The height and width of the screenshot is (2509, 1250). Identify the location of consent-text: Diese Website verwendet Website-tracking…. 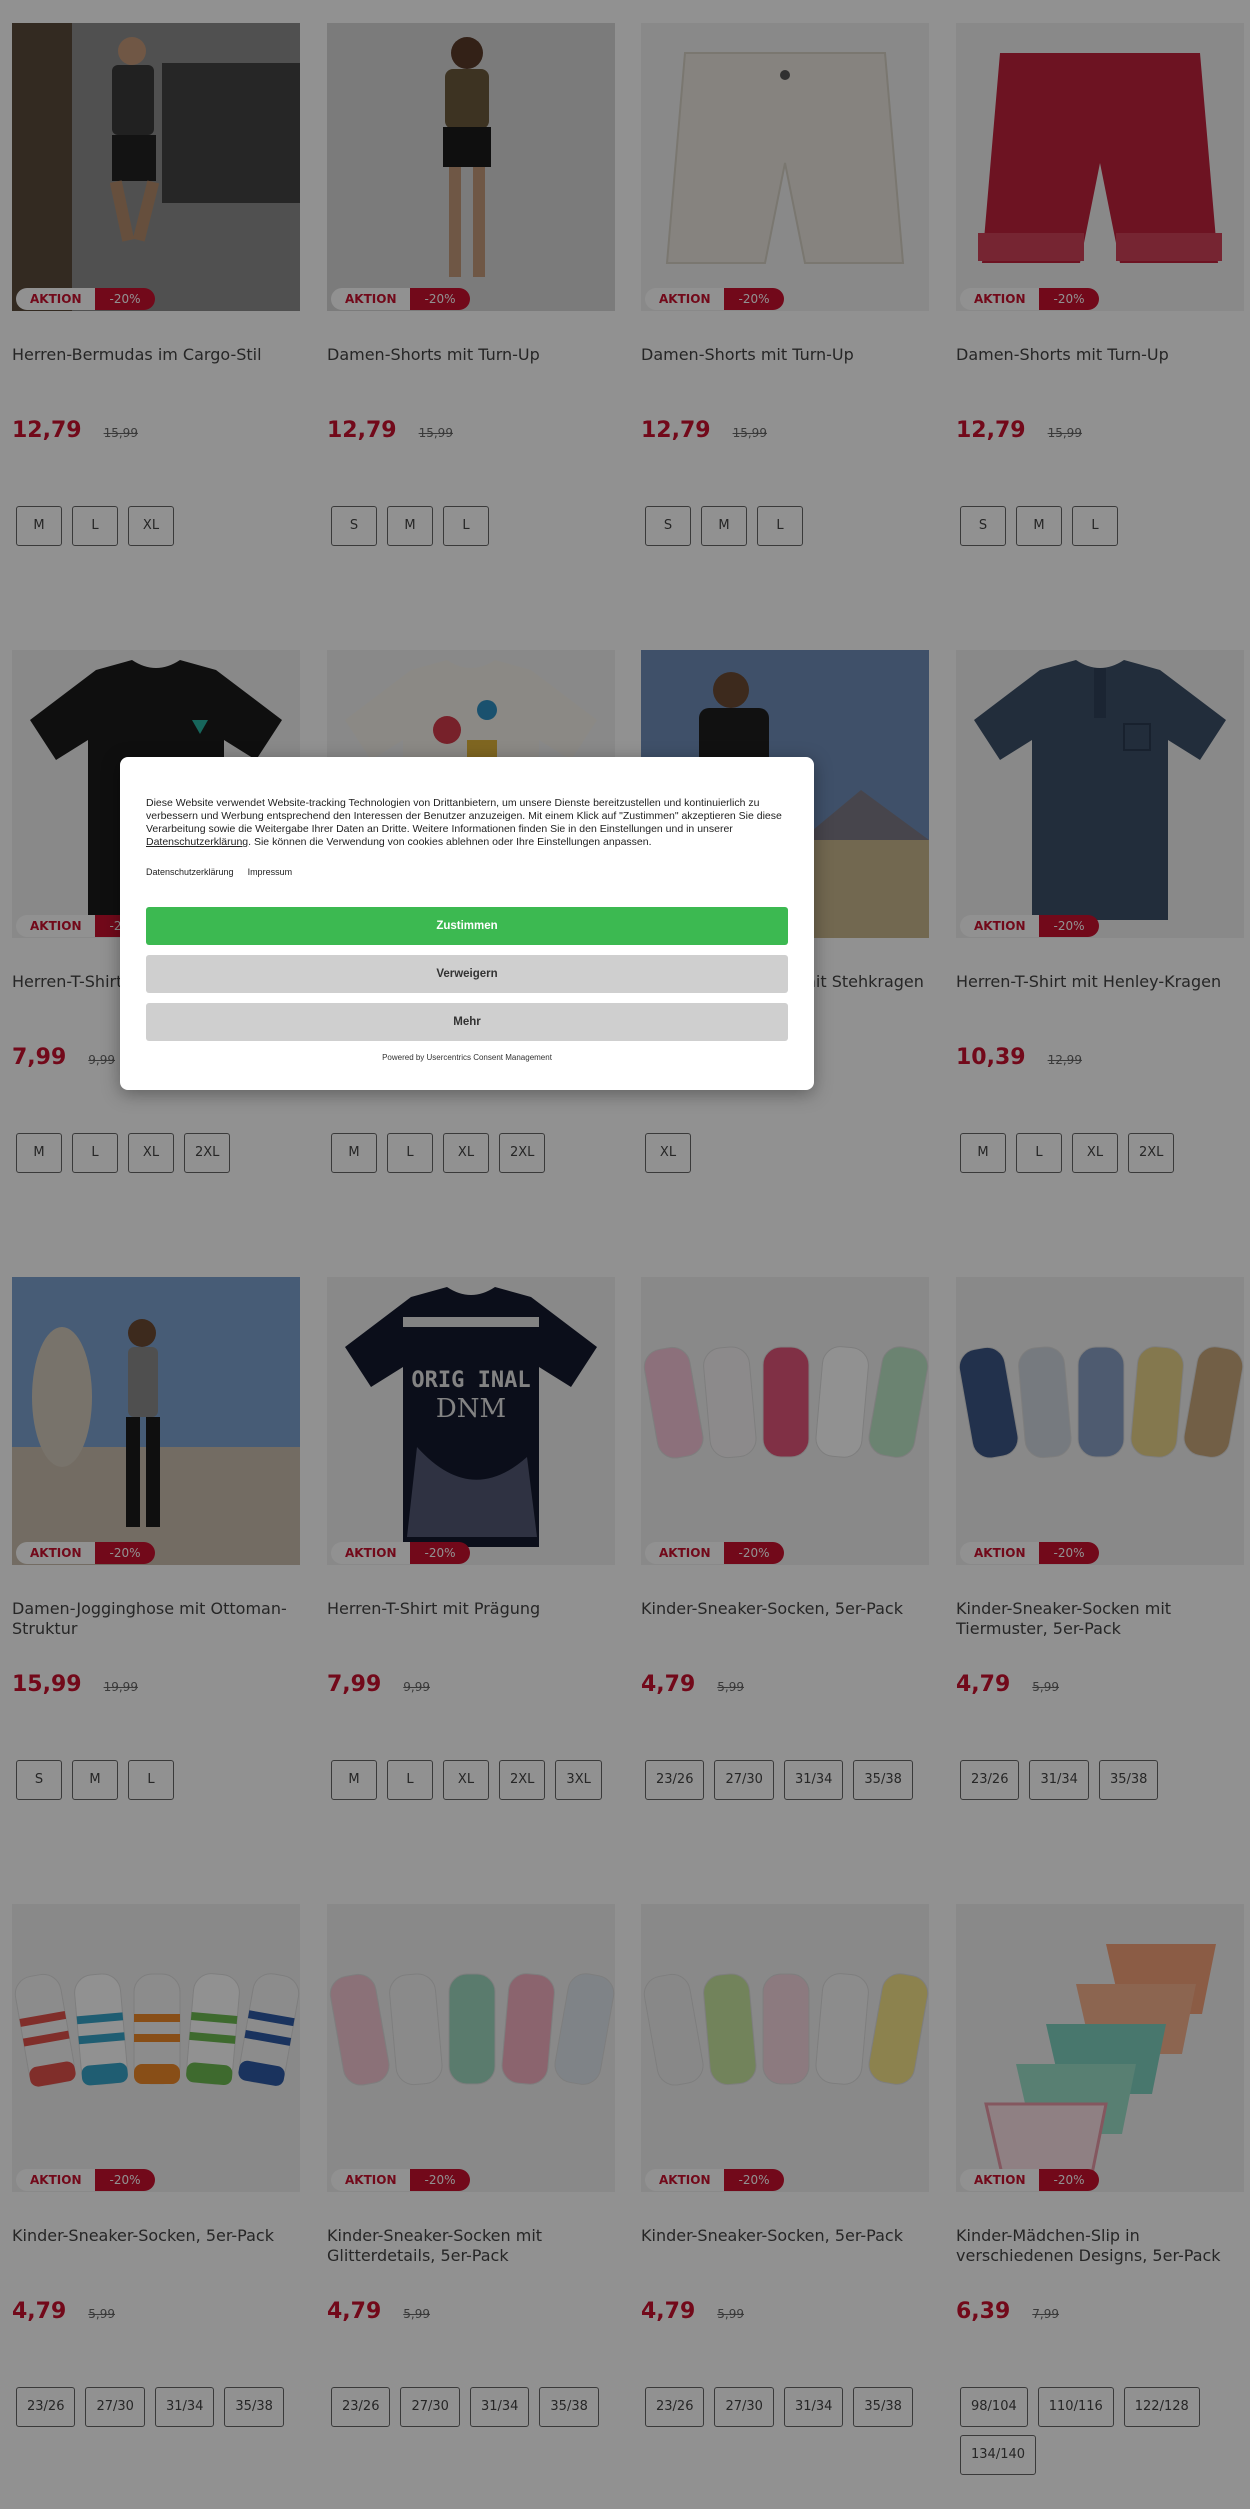
(467, 823).